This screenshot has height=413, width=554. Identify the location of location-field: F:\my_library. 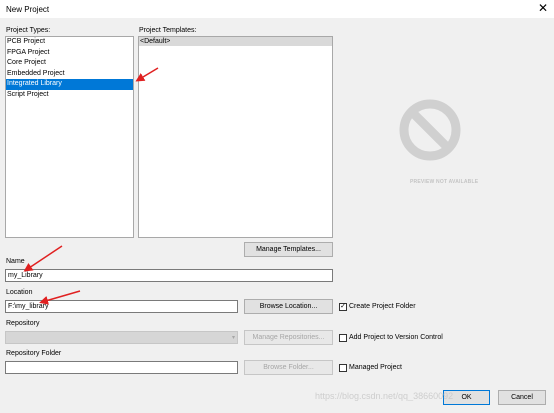
(121, 306).